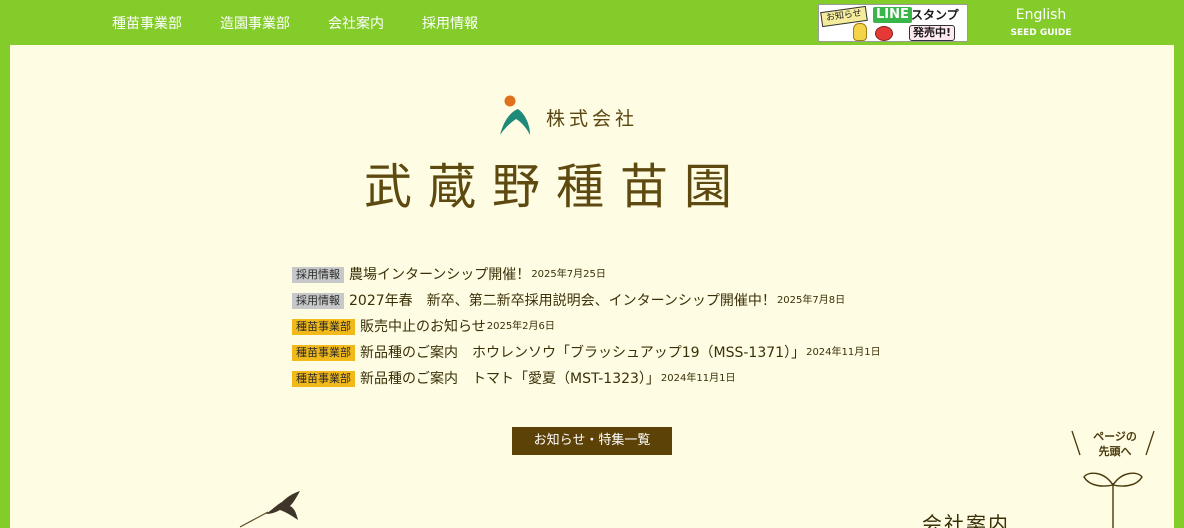  What do you see at coordinates (1115, 451) in the screenshot?
I see `page-top-line2: 先頭へ` at bounding box center [1115, 451].